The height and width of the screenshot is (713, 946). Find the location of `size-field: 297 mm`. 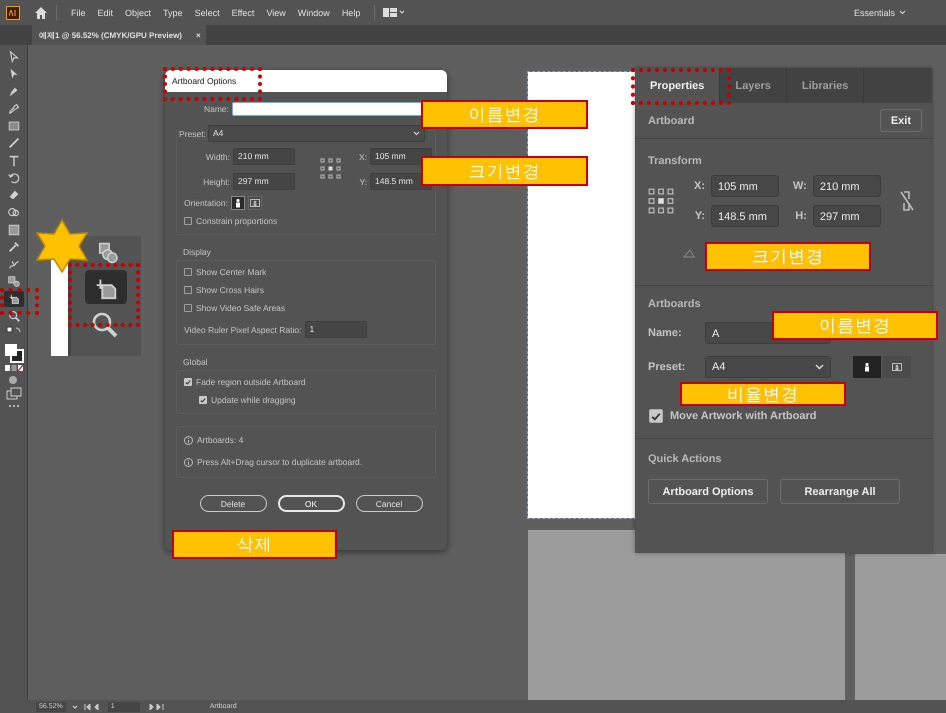

size-field: 297 mm is located at coordinates (264, 181).